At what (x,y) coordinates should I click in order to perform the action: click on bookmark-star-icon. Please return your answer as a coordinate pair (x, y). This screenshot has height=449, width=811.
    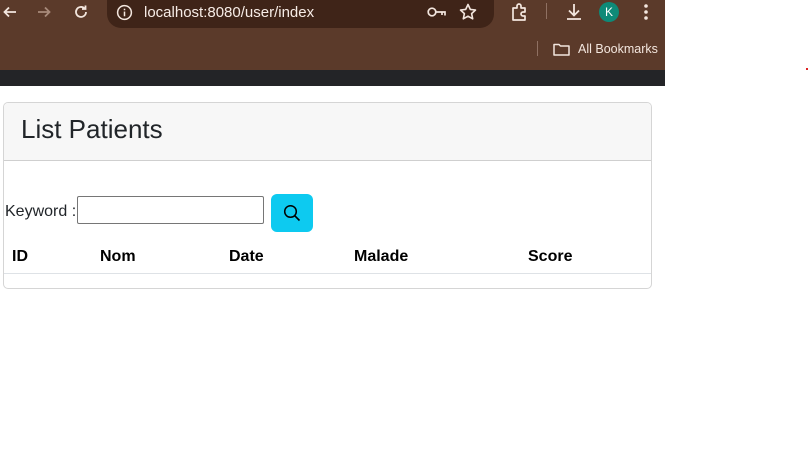
    Looking at the image, I should click on (468, 12).